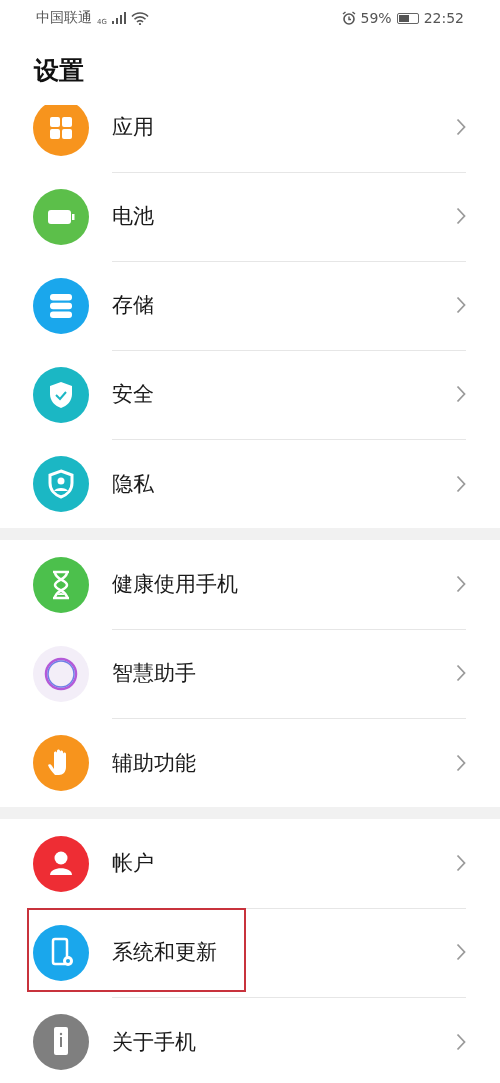 The height and width of the screenshot is (1083, 500). Describe the element at coordinates (154, 1042) in the screenshot. I see `item-label: 关于手机` at that location.